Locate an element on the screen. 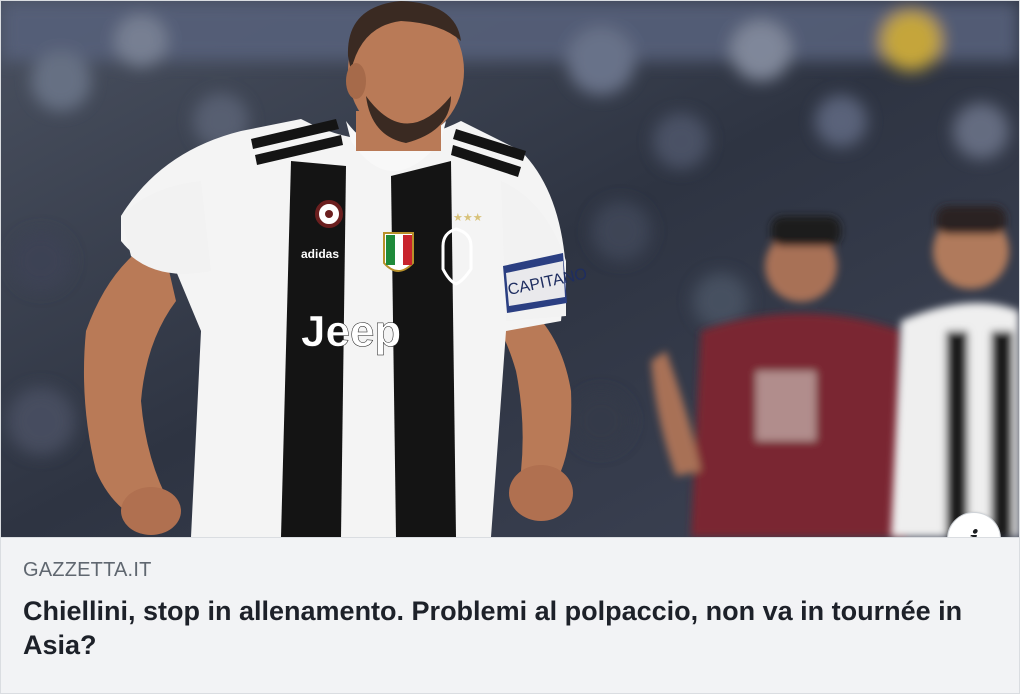 The image size is (1020, 694). jersey-sponsor-text: Jeep is located at coordinates (351, 331).